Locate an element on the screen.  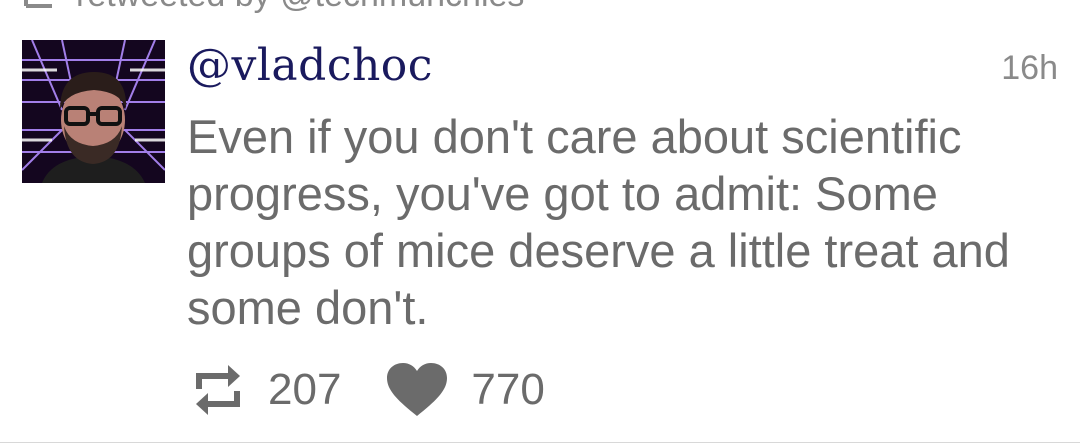
timestamp: 16h is located at coordinates (1029, 68).